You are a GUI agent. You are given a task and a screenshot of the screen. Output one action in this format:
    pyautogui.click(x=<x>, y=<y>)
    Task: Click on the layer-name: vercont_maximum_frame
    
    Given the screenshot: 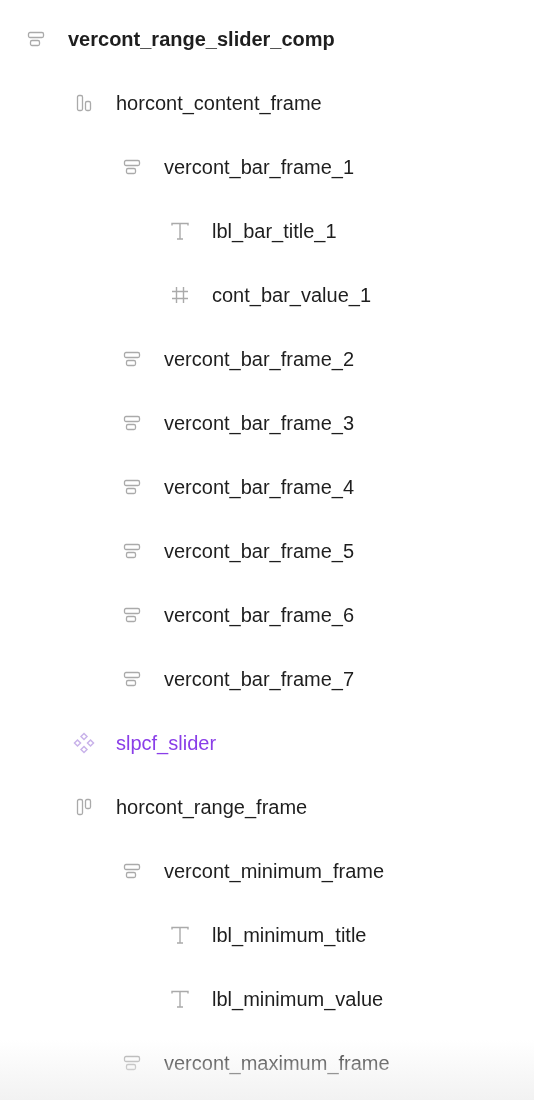 What is the action you would take?
    pyautogui.click(x=277, y=1063)
    